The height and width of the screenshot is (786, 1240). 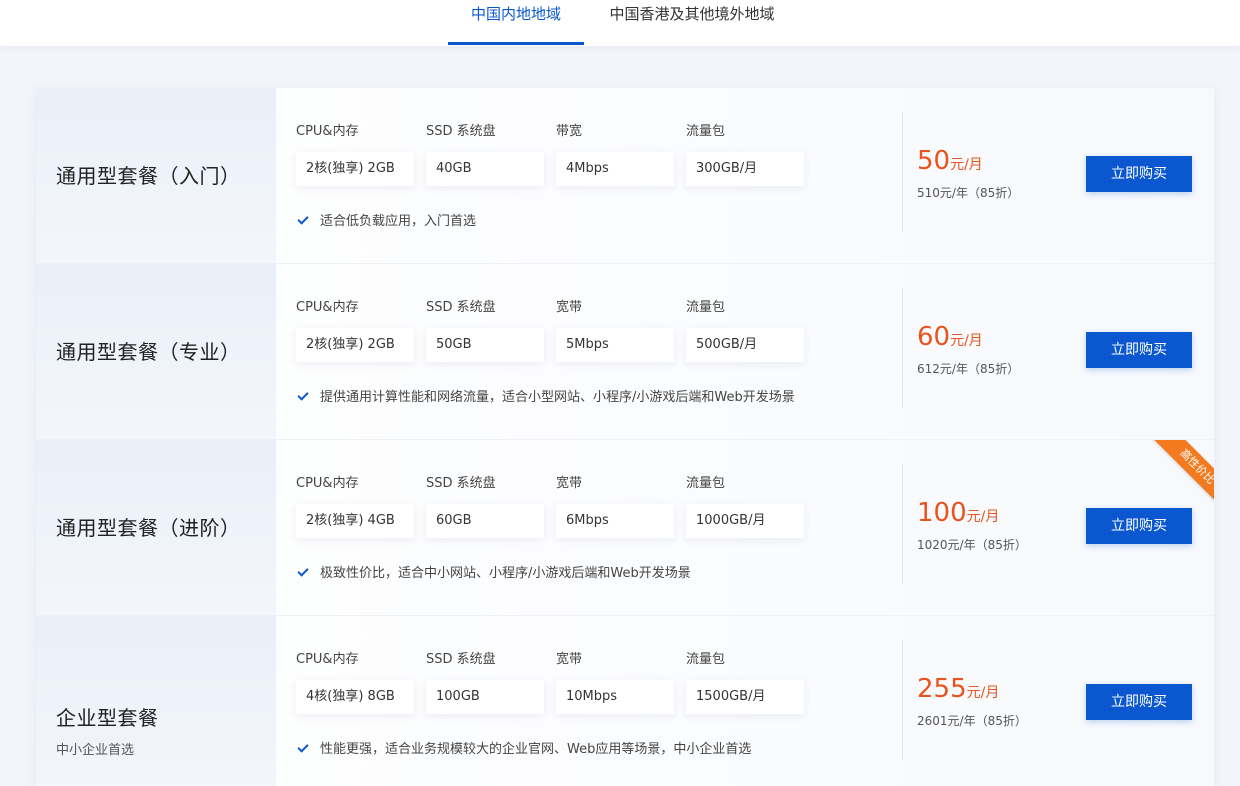 I want to click on spec-value: 5Mbps, so click(x=615, y=345).